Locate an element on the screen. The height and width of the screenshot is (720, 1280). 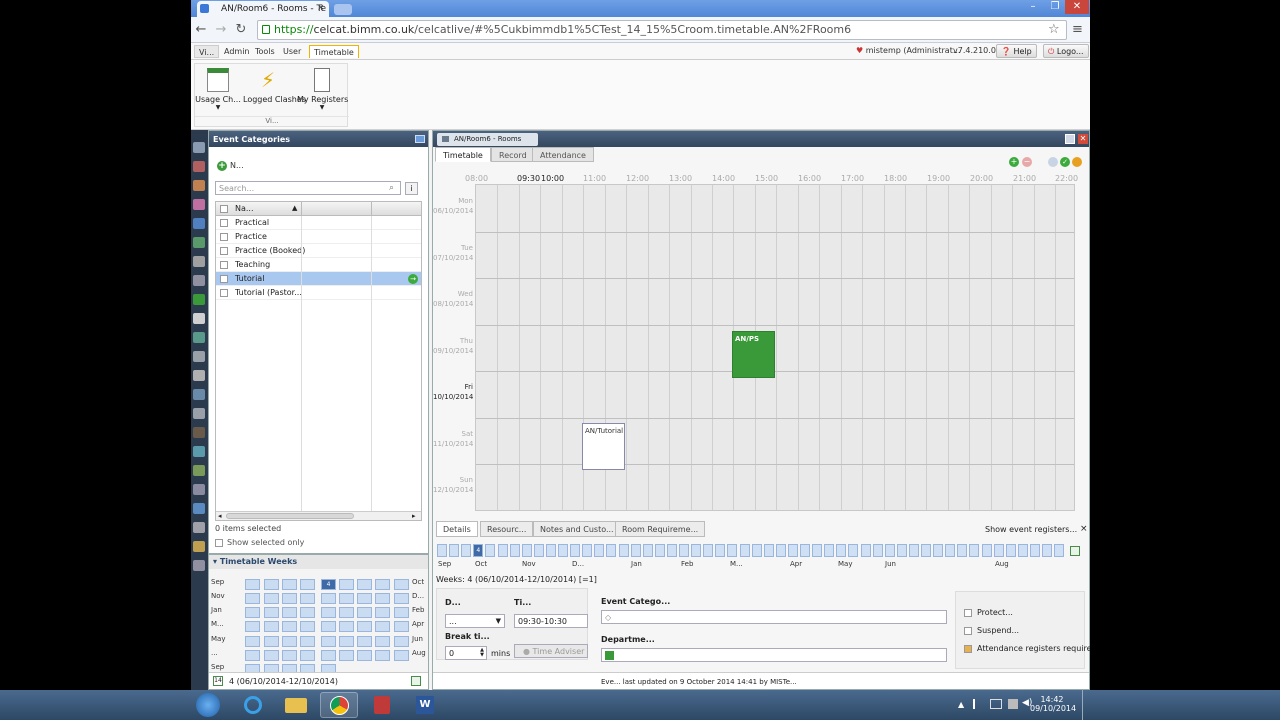
chrome-menu-icon: ≡ is located at coordinates (1077, 29).